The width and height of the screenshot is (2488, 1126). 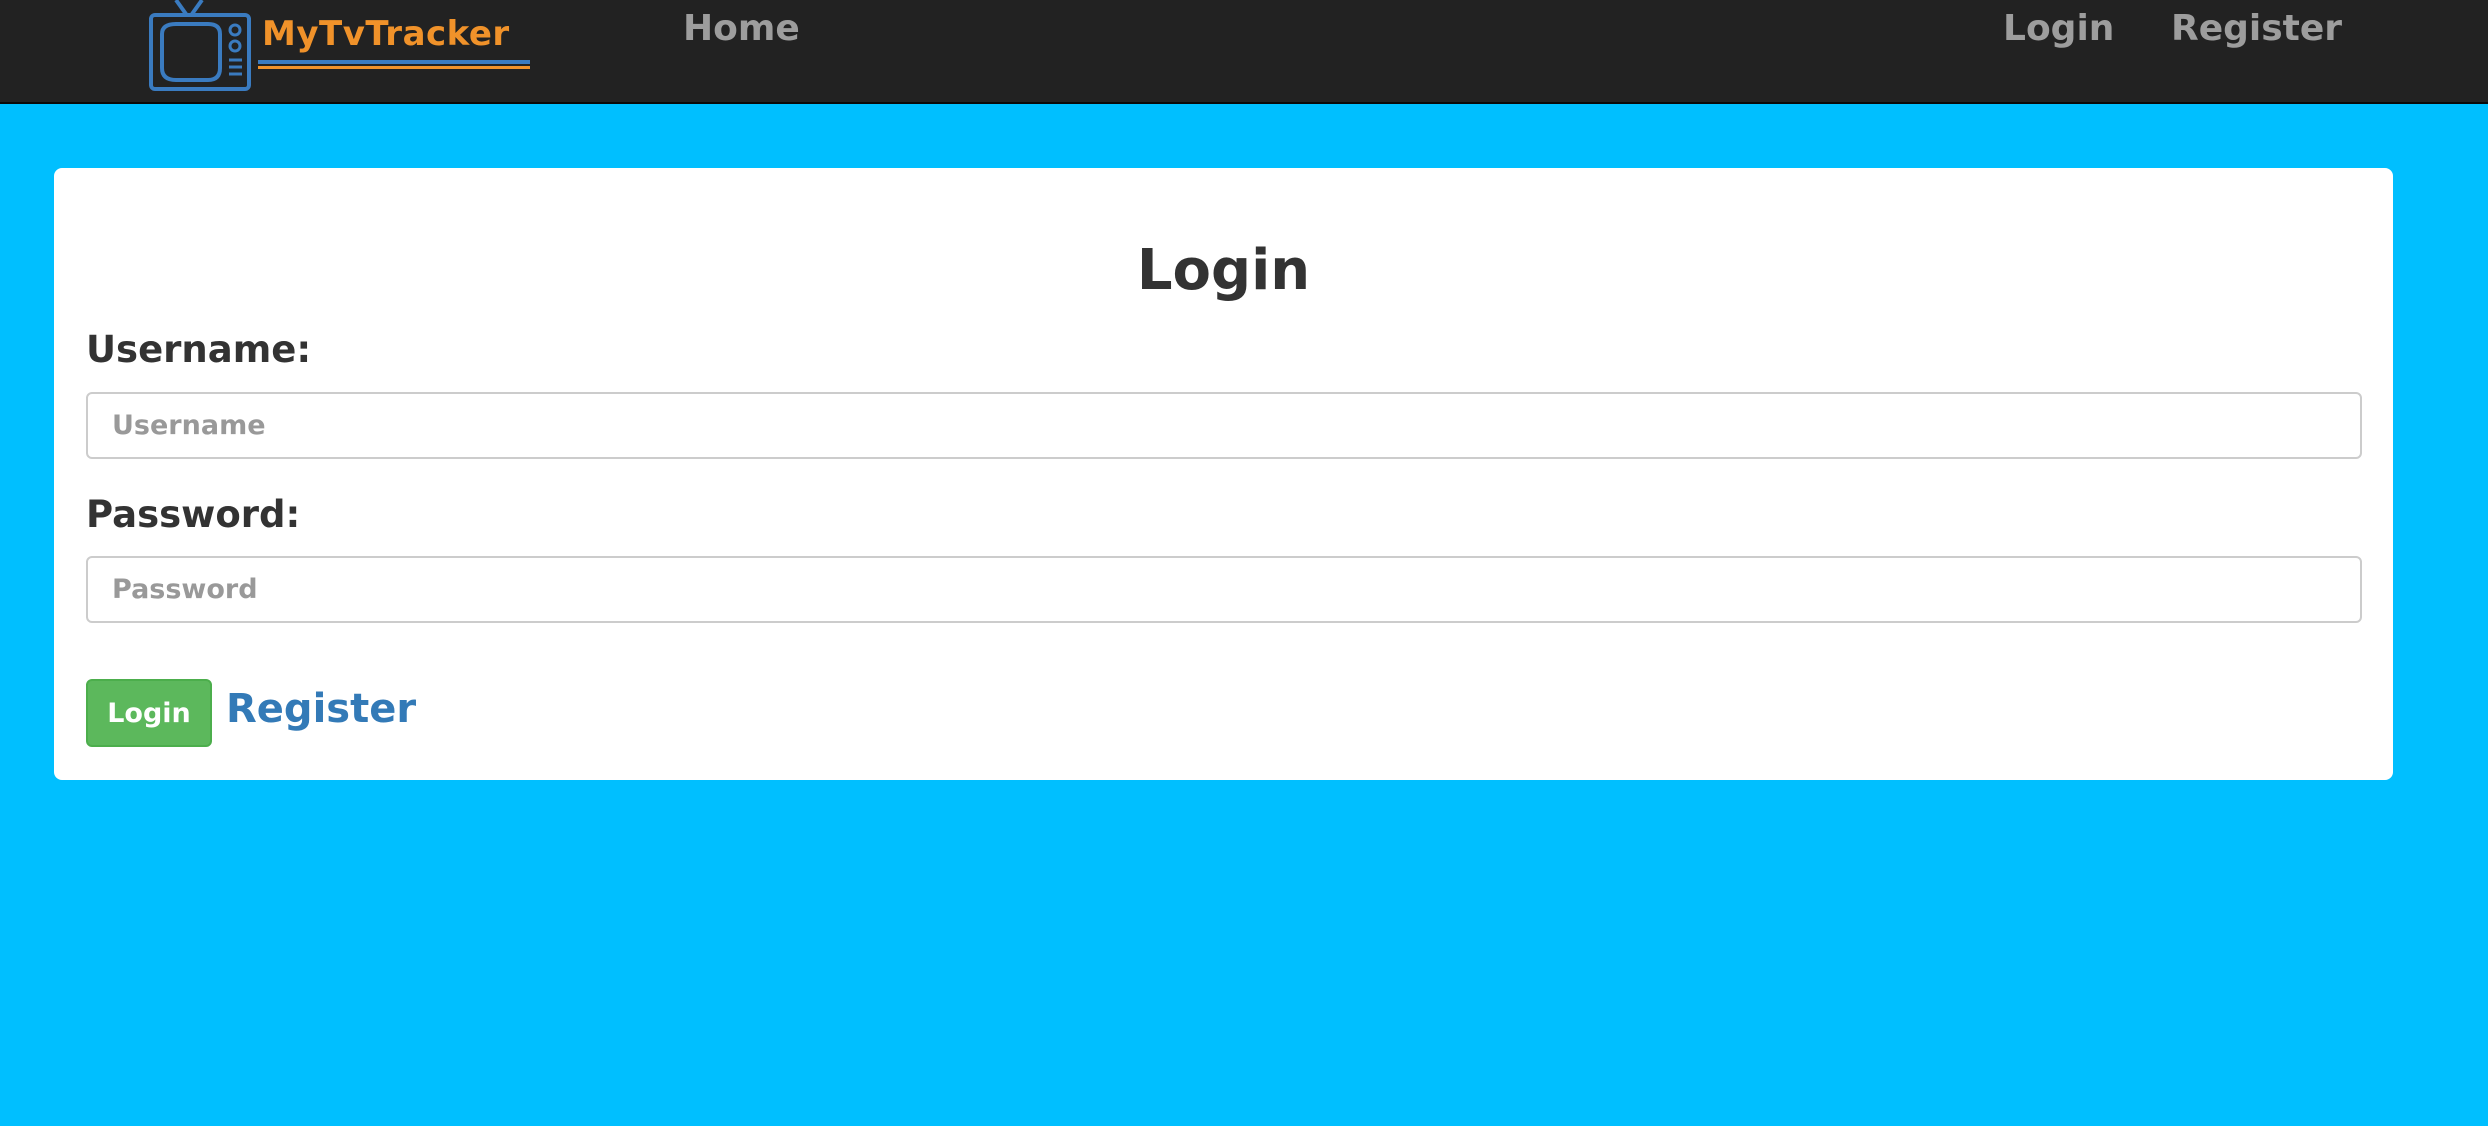 What do you see at coordinates (321, 709) in the screenshot?
I see `register-link: Register` at bounding box center [321, 709].